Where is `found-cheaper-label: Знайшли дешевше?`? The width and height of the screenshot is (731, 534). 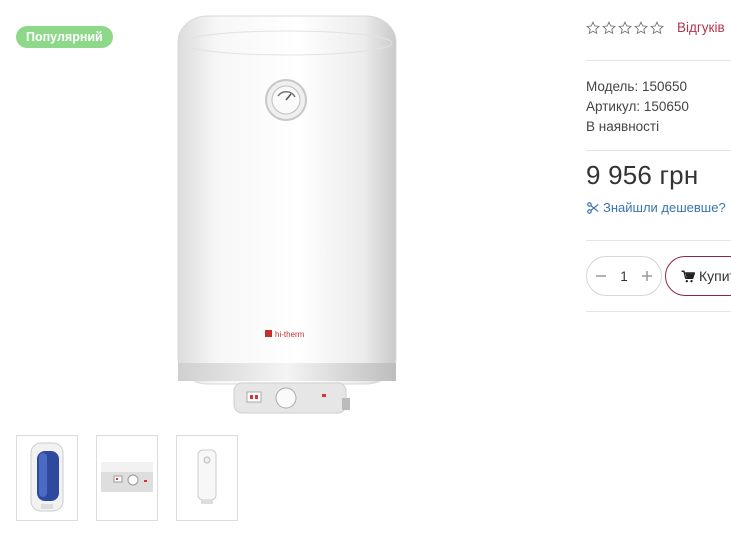
found-cheaper-label: Знайшли дешевше? is located at coordinates (664, 207).